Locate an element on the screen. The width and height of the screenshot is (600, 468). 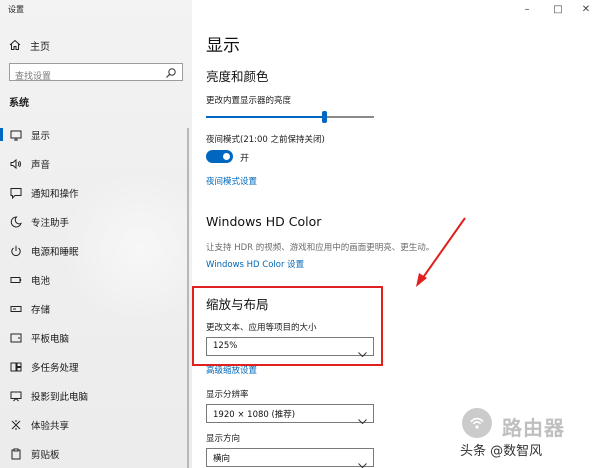
page-title: 显示 is located at coordinates (223, 46).